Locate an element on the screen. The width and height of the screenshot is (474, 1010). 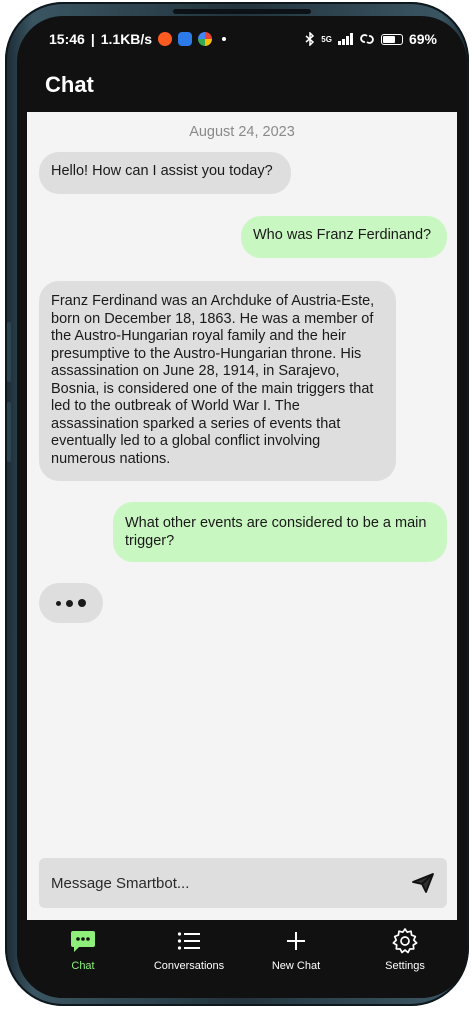
bottom-nav: Chat Conversations New Chat Settings is located at coordinates (242, 959).